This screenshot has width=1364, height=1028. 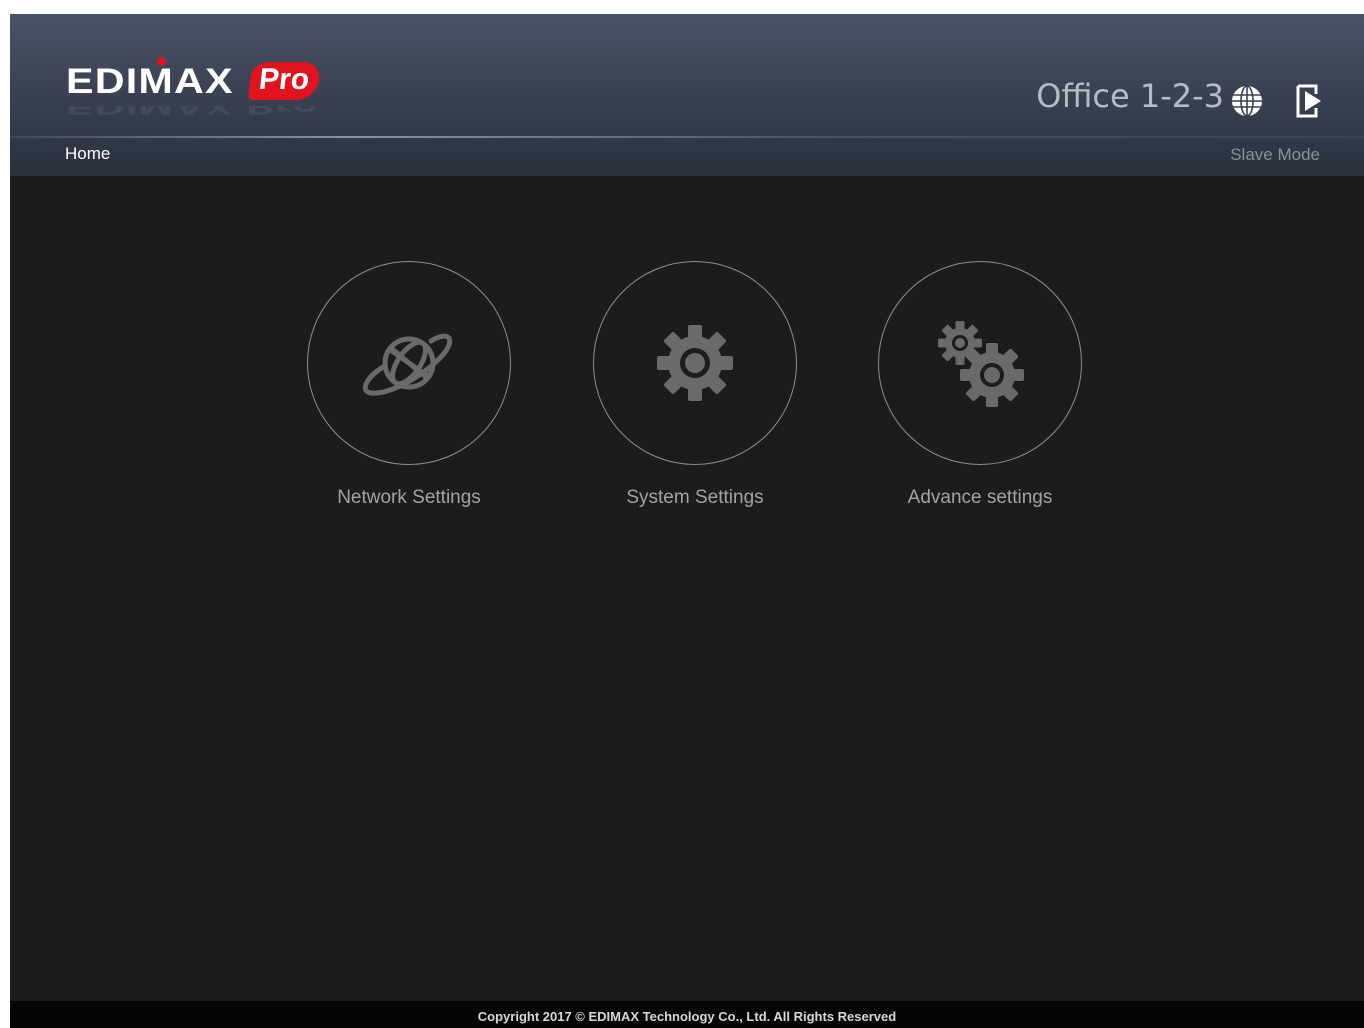 What do you see at coordinates (192, 111) in the screenshot?
I see `logo-reflection: EDIMAX Pro` at bounding box center [192, 111].